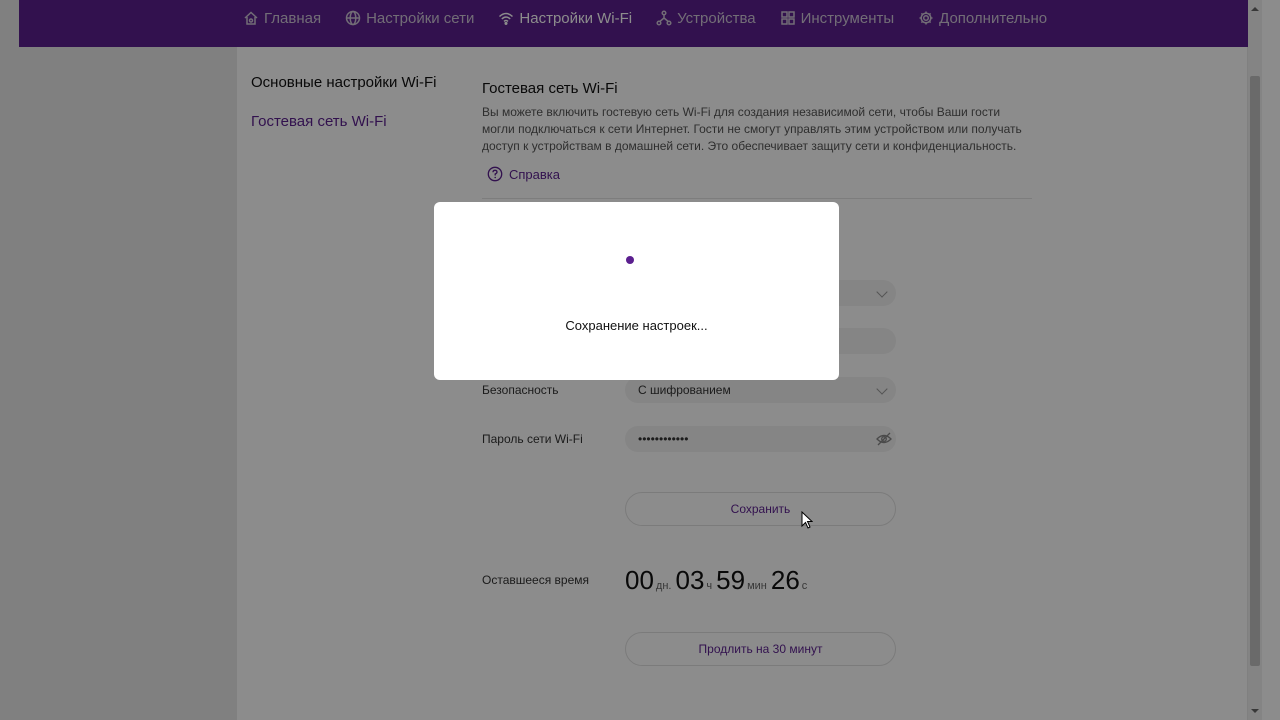 Image resolution: width=1280 pixels, height=720 pixels. What do you see at coordinates (630, 260) in the screenshot?
I see `loading-spinner-icon` at bounding box center [630, 260].